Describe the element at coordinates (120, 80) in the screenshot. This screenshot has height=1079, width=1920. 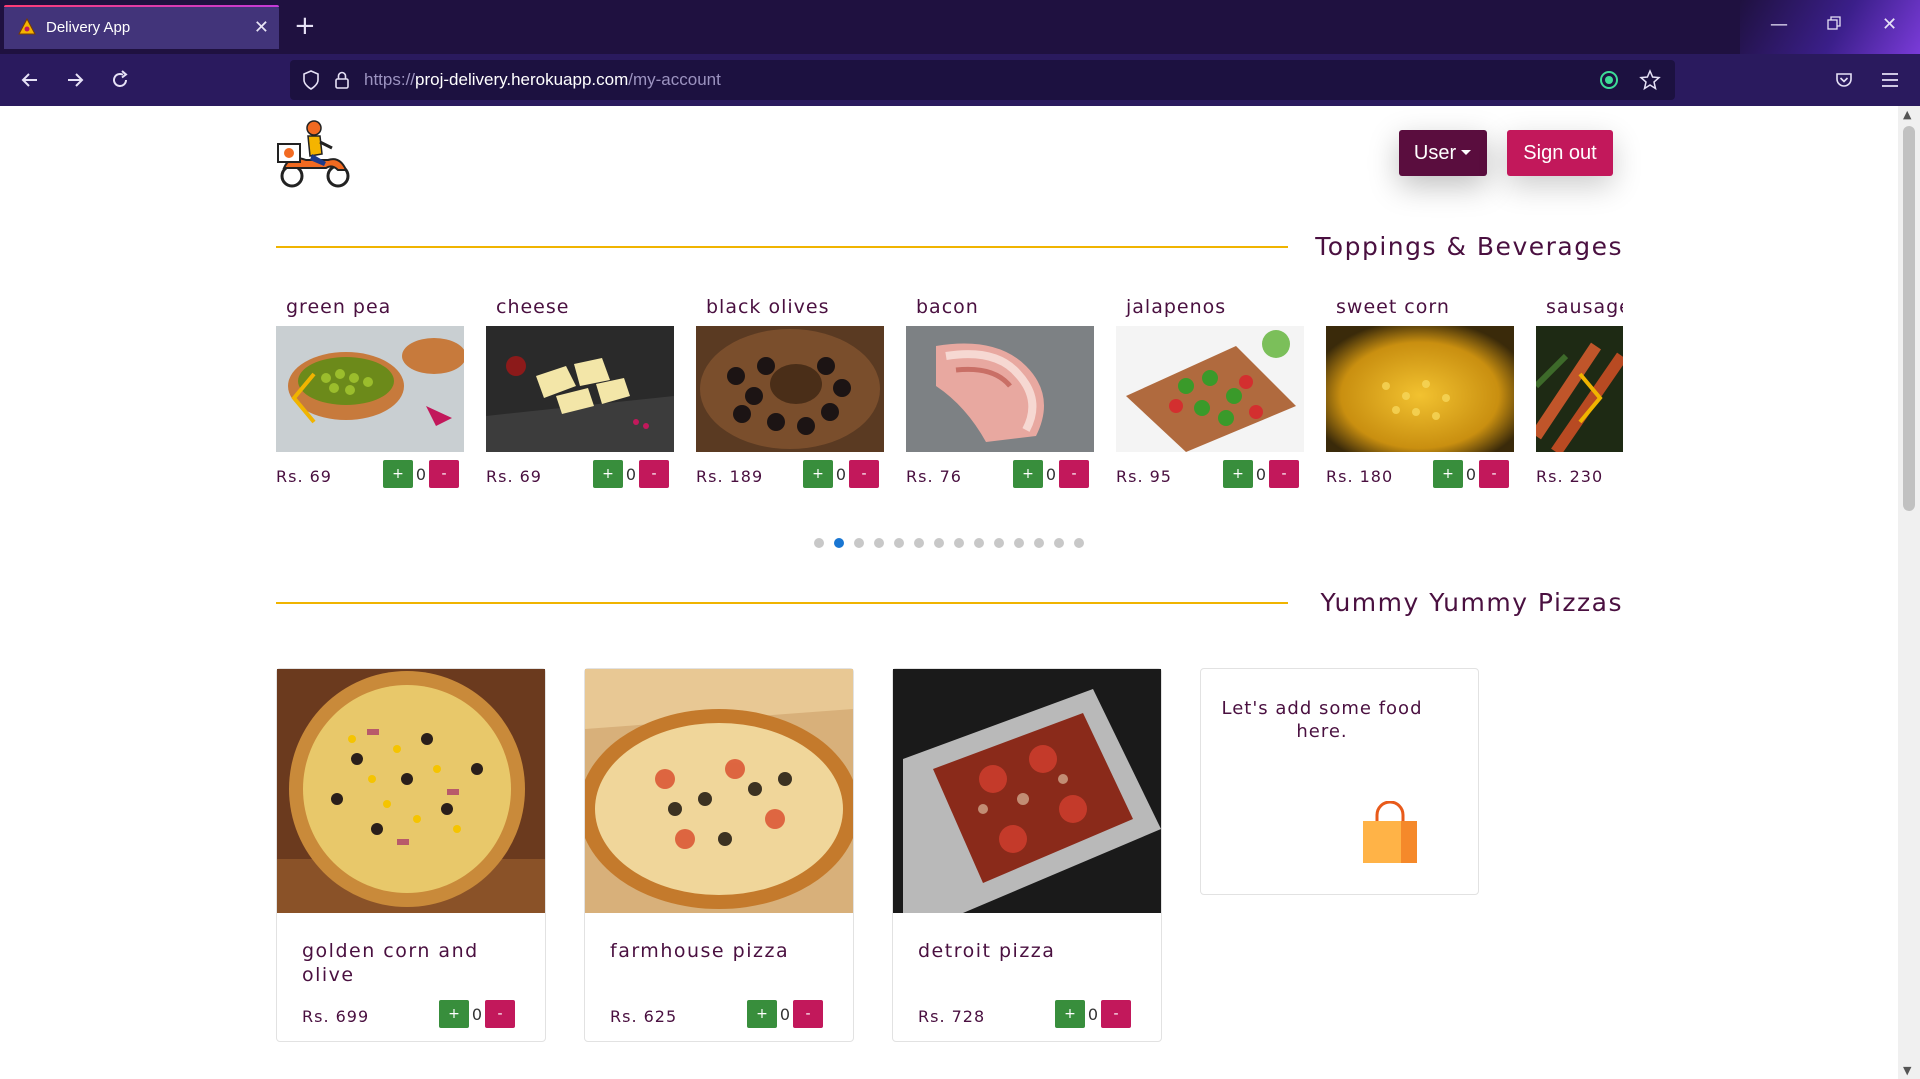
I see `reload-icon` at that location.